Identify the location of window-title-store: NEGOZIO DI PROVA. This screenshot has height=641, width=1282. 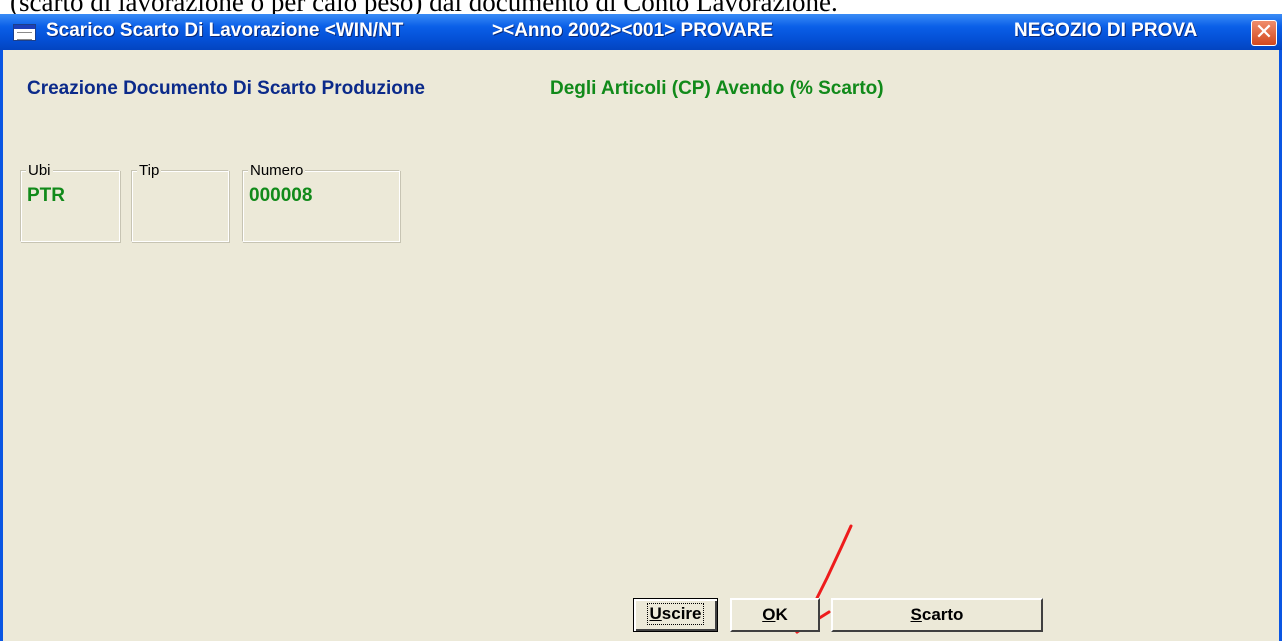
(1106, 30).